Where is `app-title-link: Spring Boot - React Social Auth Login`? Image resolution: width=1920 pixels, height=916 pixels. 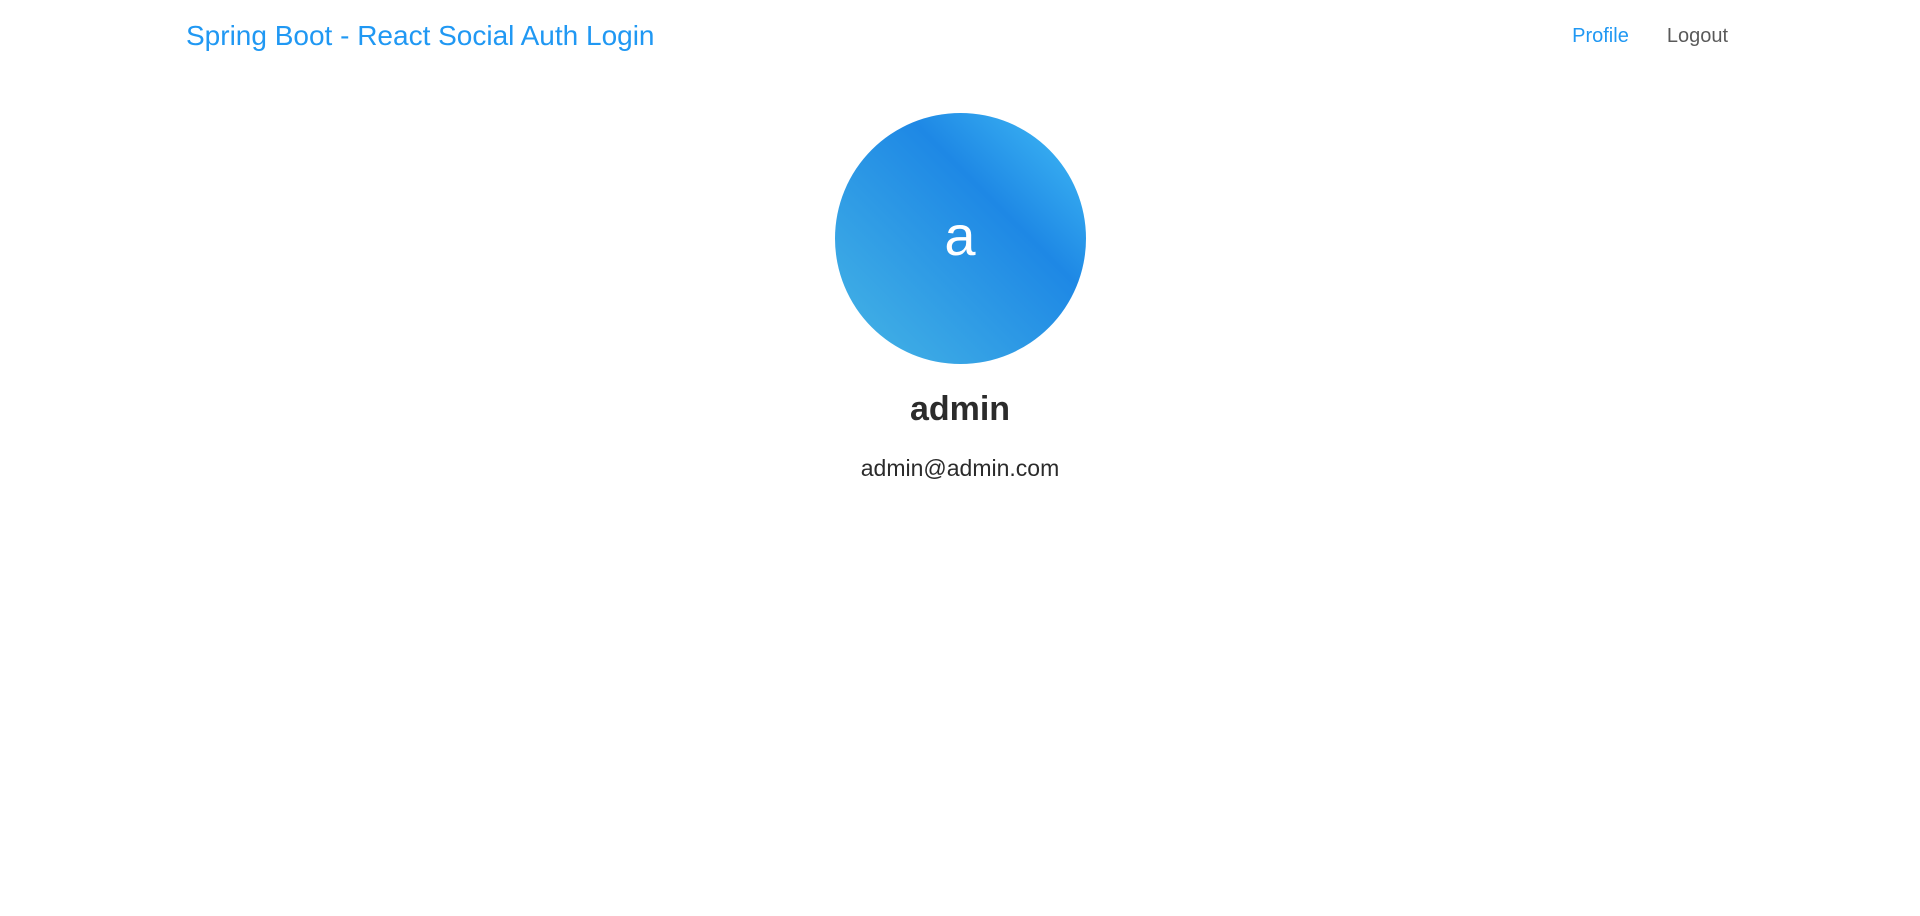 app-title-link: Spring Boot - React Social Auth Login is located at coordinates (420, 36).